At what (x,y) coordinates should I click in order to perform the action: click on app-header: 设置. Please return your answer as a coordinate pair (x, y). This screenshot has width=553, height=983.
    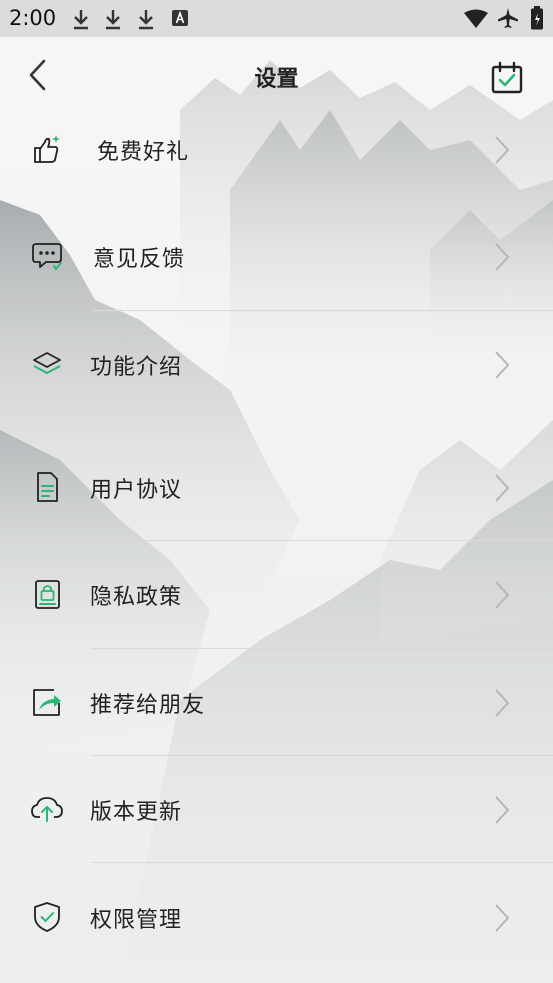
    Looking at the image, I should click on (276, 77).